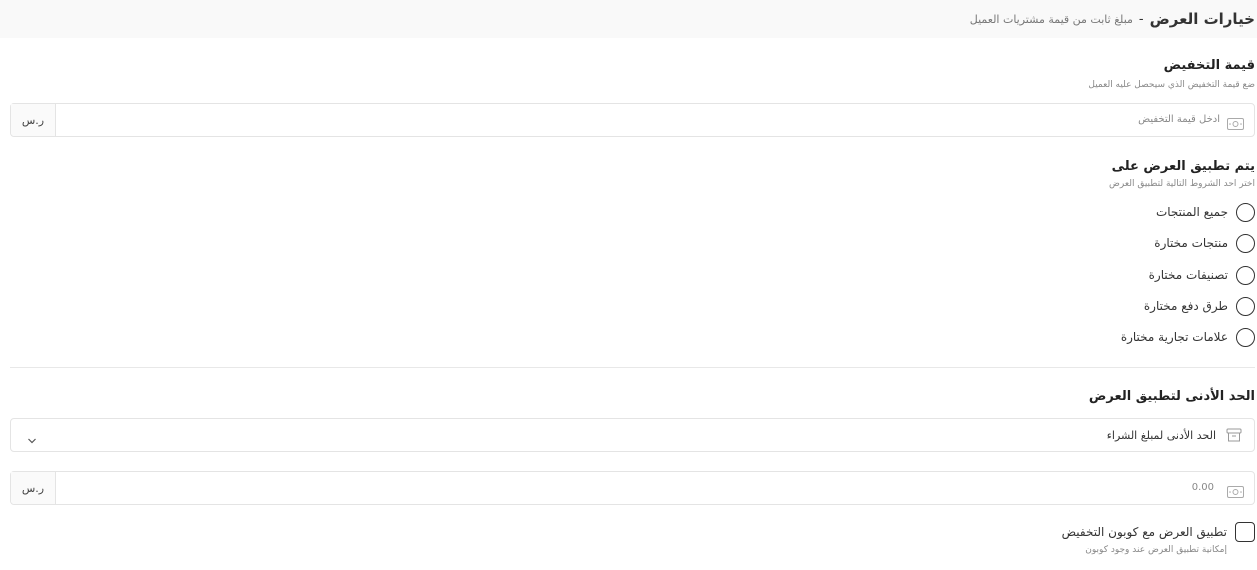  Describe the element at coordinates (1202, 19) in the screenshot. I see `page-title: خيارات العرض` at that location.